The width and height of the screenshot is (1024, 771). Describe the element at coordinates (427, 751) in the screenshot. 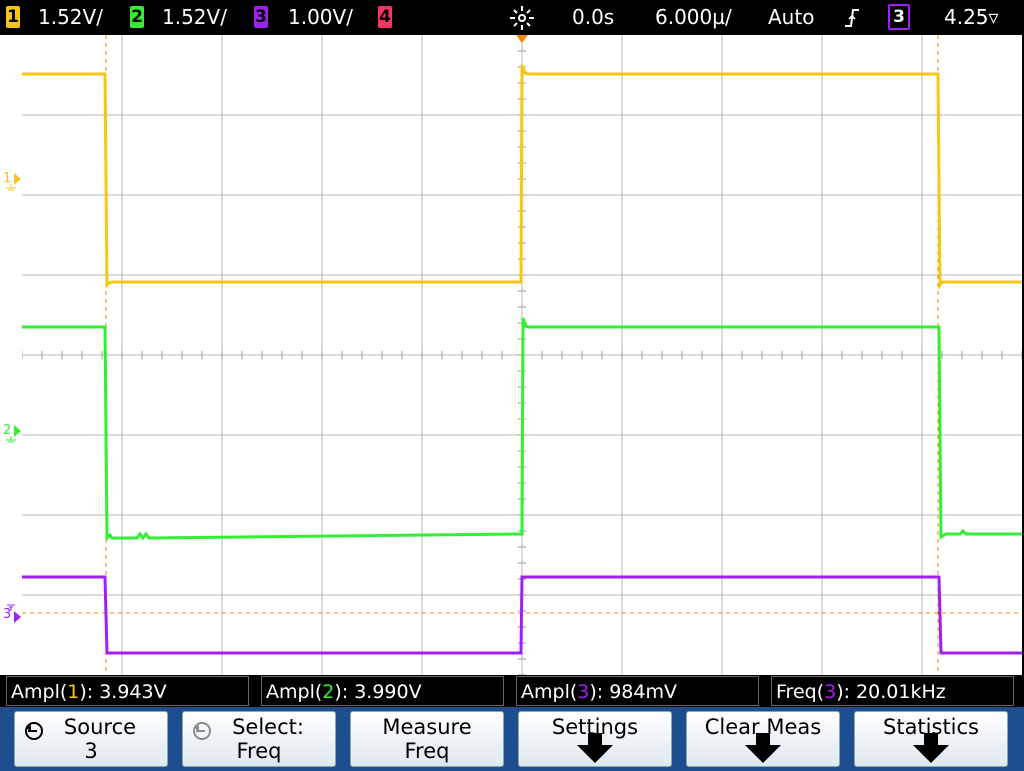

I see `measure-softkey-value: Freq` at that location.